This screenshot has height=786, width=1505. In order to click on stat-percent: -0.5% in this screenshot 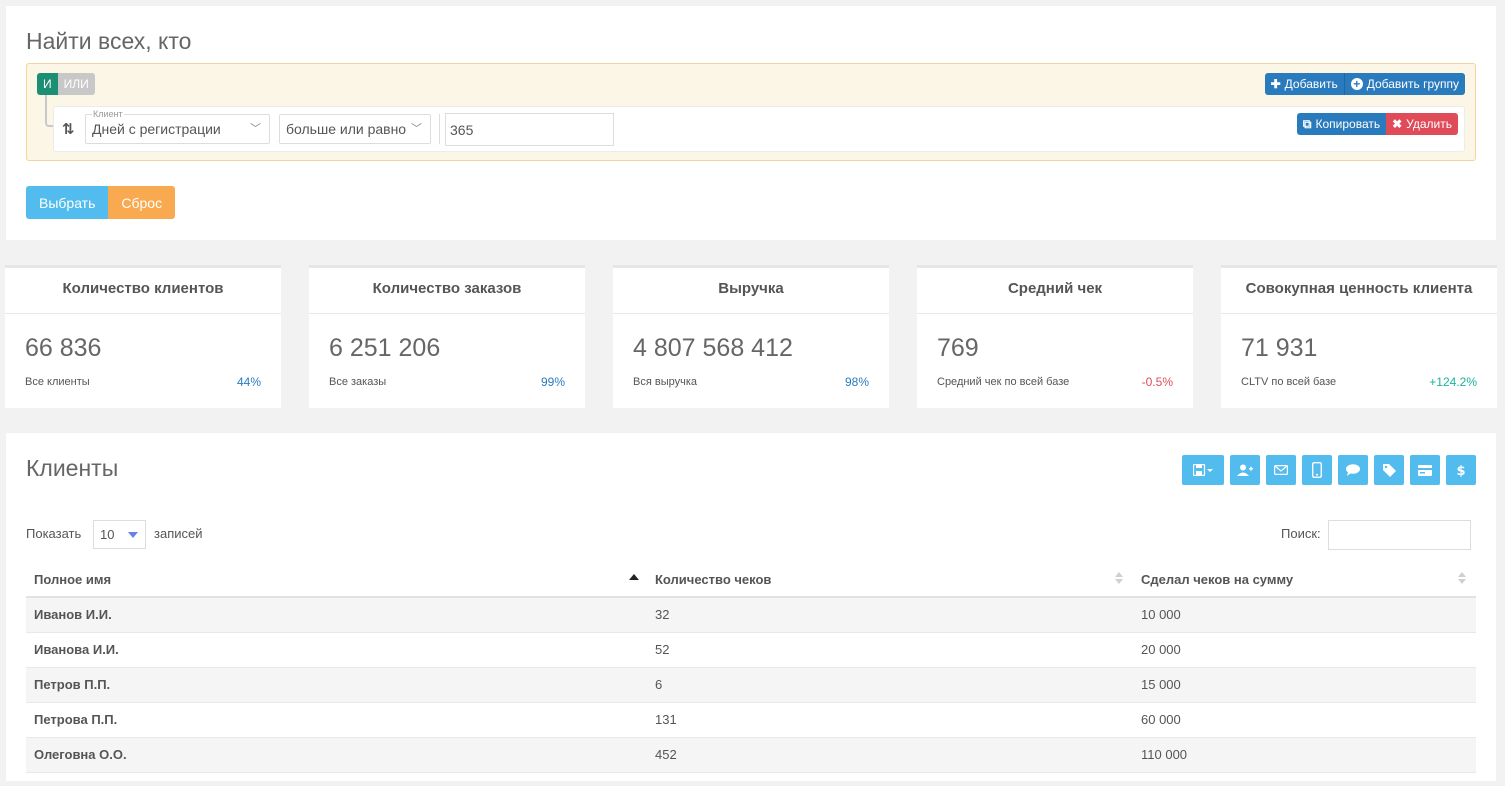, I will do `click(1157, 382)`.